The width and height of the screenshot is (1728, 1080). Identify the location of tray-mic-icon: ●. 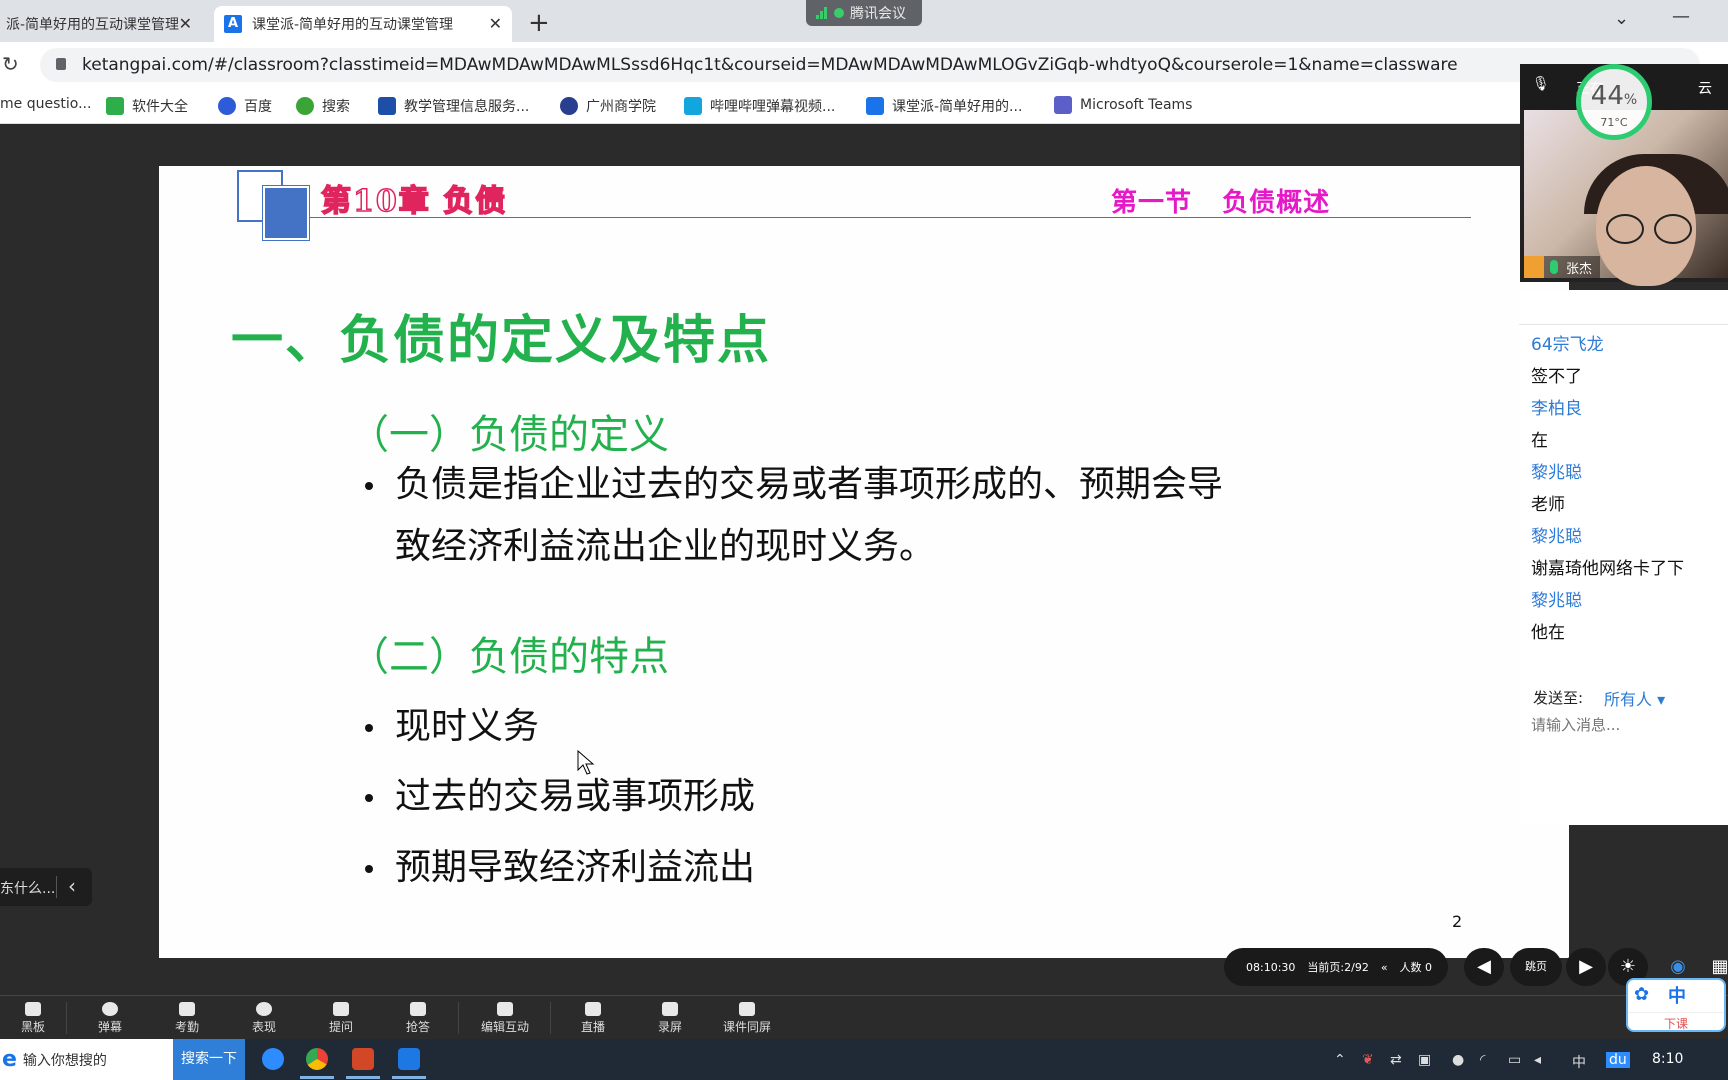
(1458, 1060).